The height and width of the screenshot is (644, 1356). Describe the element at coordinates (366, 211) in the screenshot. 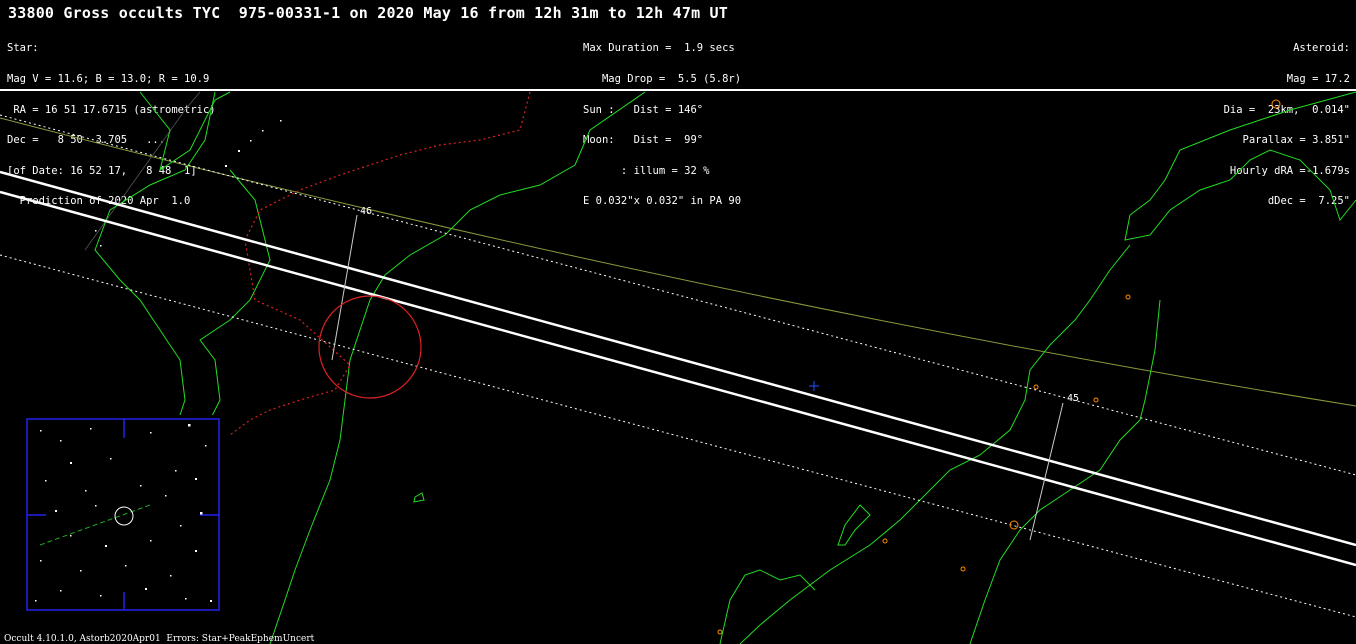

I see `time-label-46: 46` at that location.